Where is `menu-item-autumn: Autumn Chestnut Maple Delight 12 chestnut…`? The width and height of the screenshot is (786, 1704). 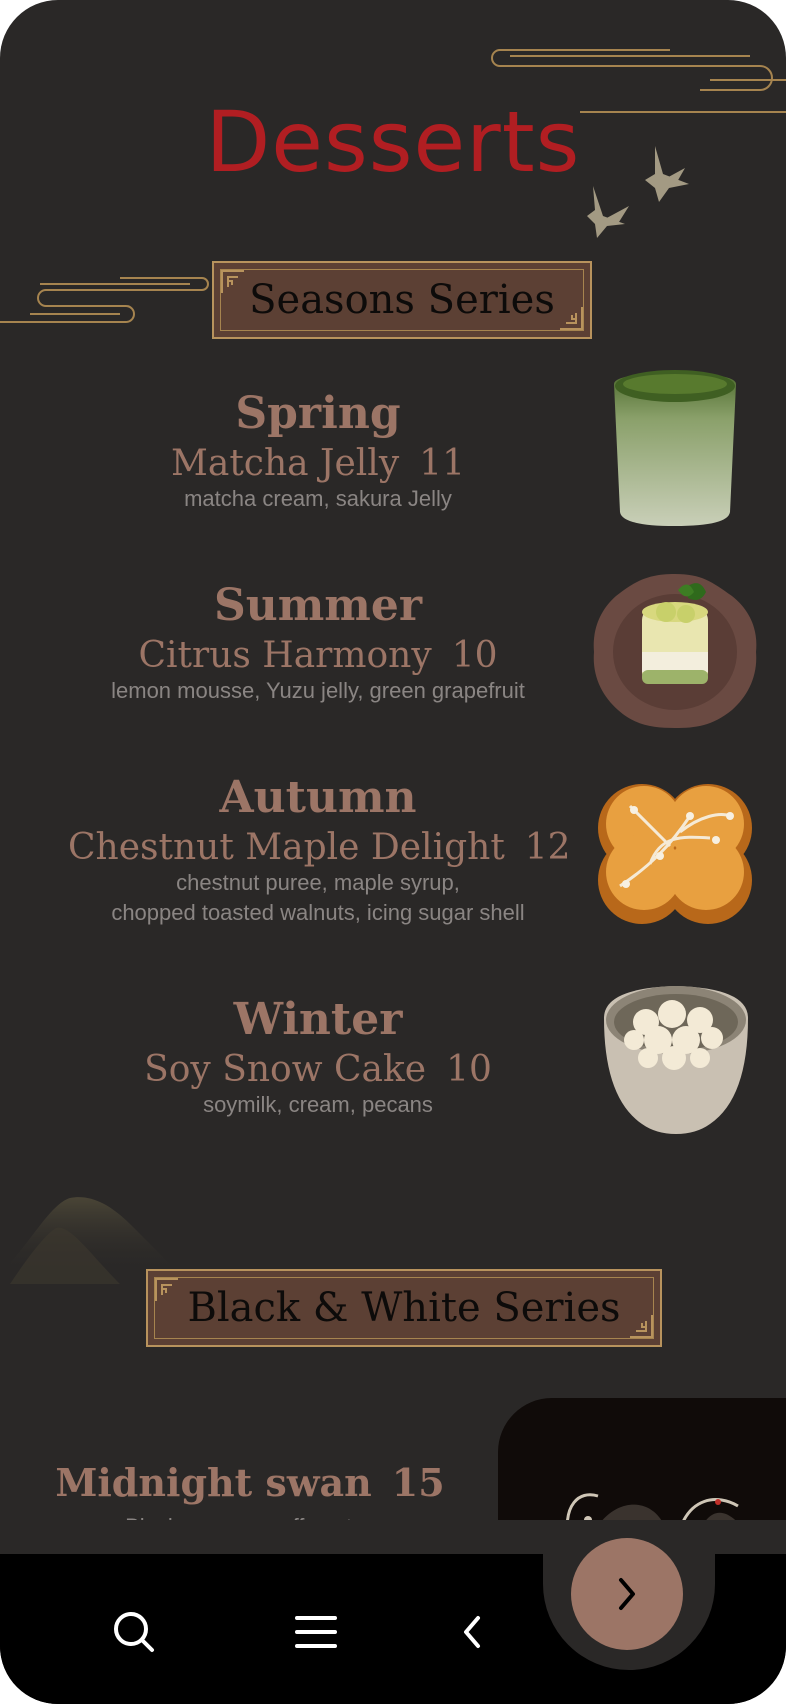
menu-item-autumn: Autumn Chestnut Maple Delight 12 chestnut… is located at coordinates (319, 850).